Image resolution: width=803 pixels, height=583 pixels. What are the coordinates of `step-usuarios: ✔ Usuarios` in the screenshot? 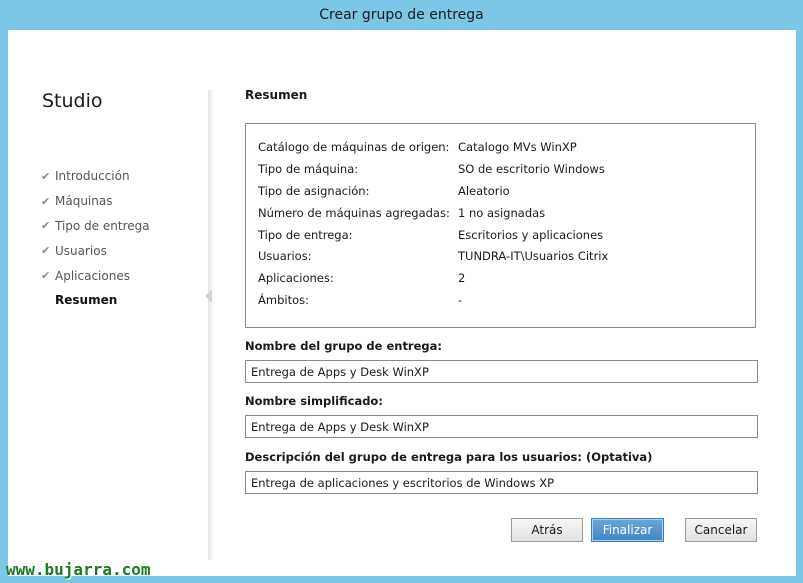 It's located at (95, 250).